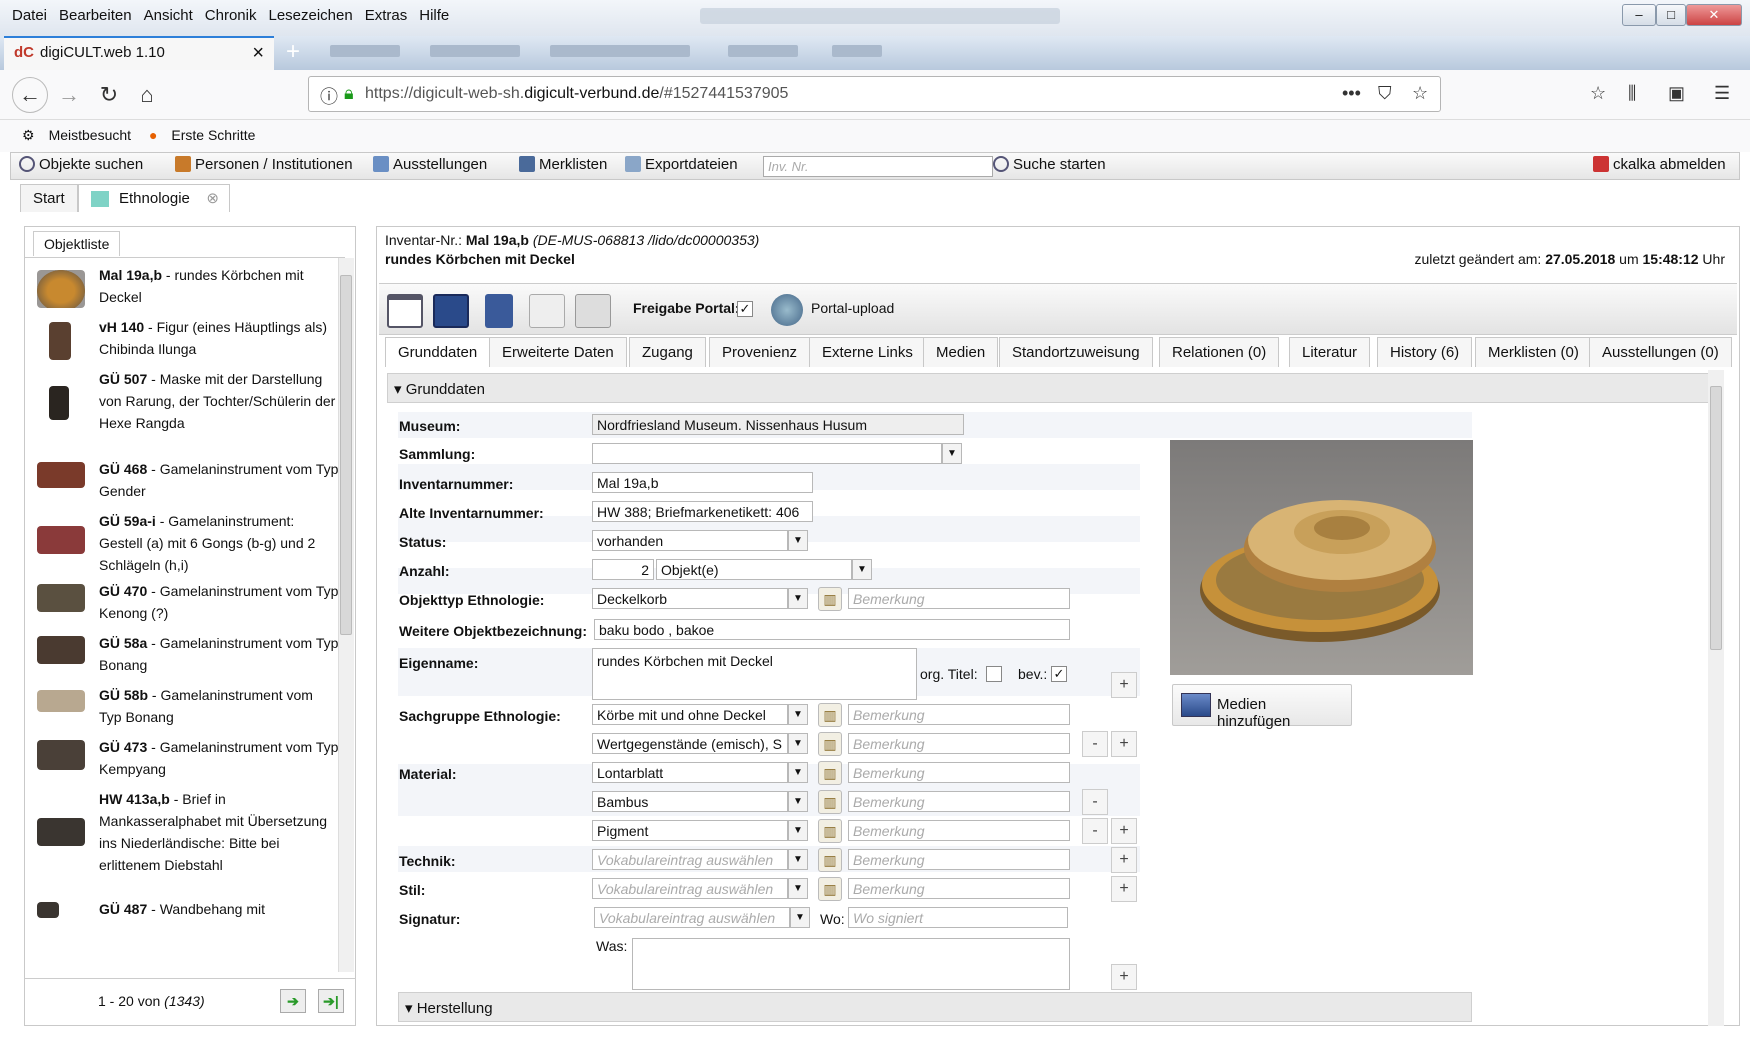 This screenshot has width=1750, height=1044. What do you see at coordinates (958, 917) in the screenshot?
I see `wo-field: Wo signiert` at bounding box center [958, 917].